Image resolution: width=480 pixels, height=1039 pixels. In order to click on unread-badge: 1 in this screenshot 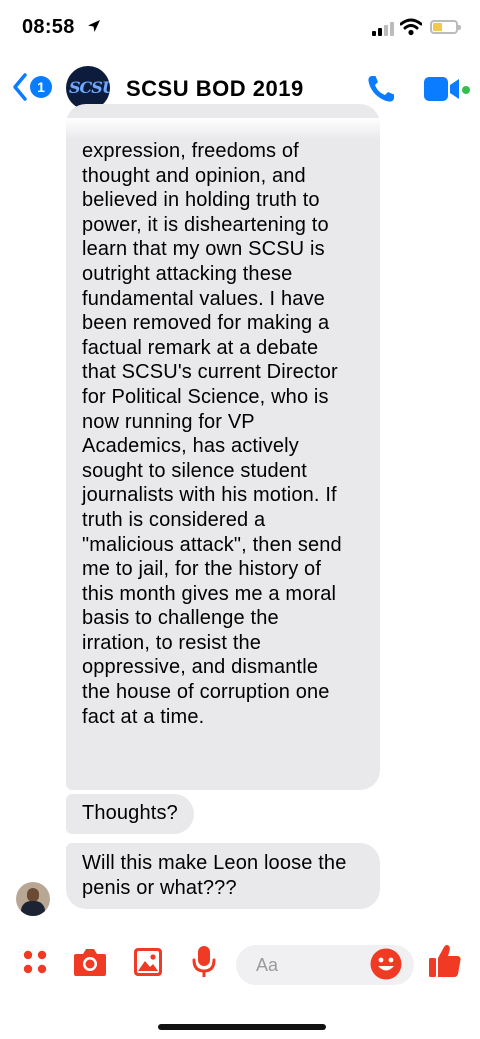, I will do `click(41, 87)`.